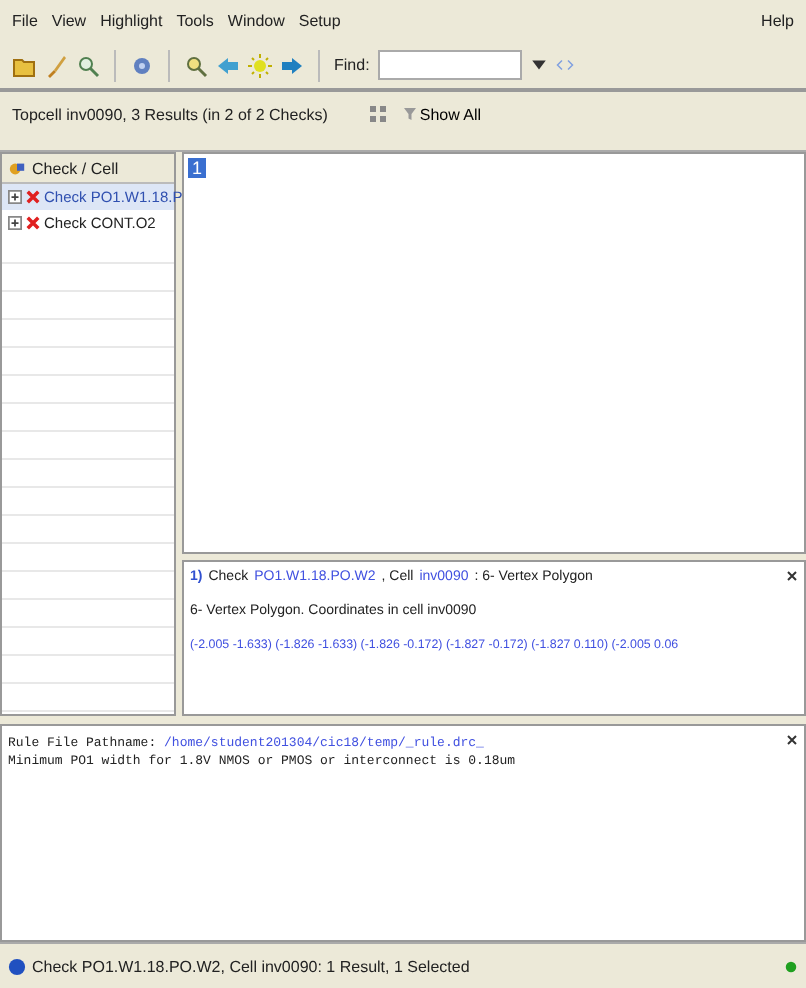  What do you see at coordinates (228, 65) in the screenshot?
I see `left-arrow-icon` at bounding box center [228, 65].